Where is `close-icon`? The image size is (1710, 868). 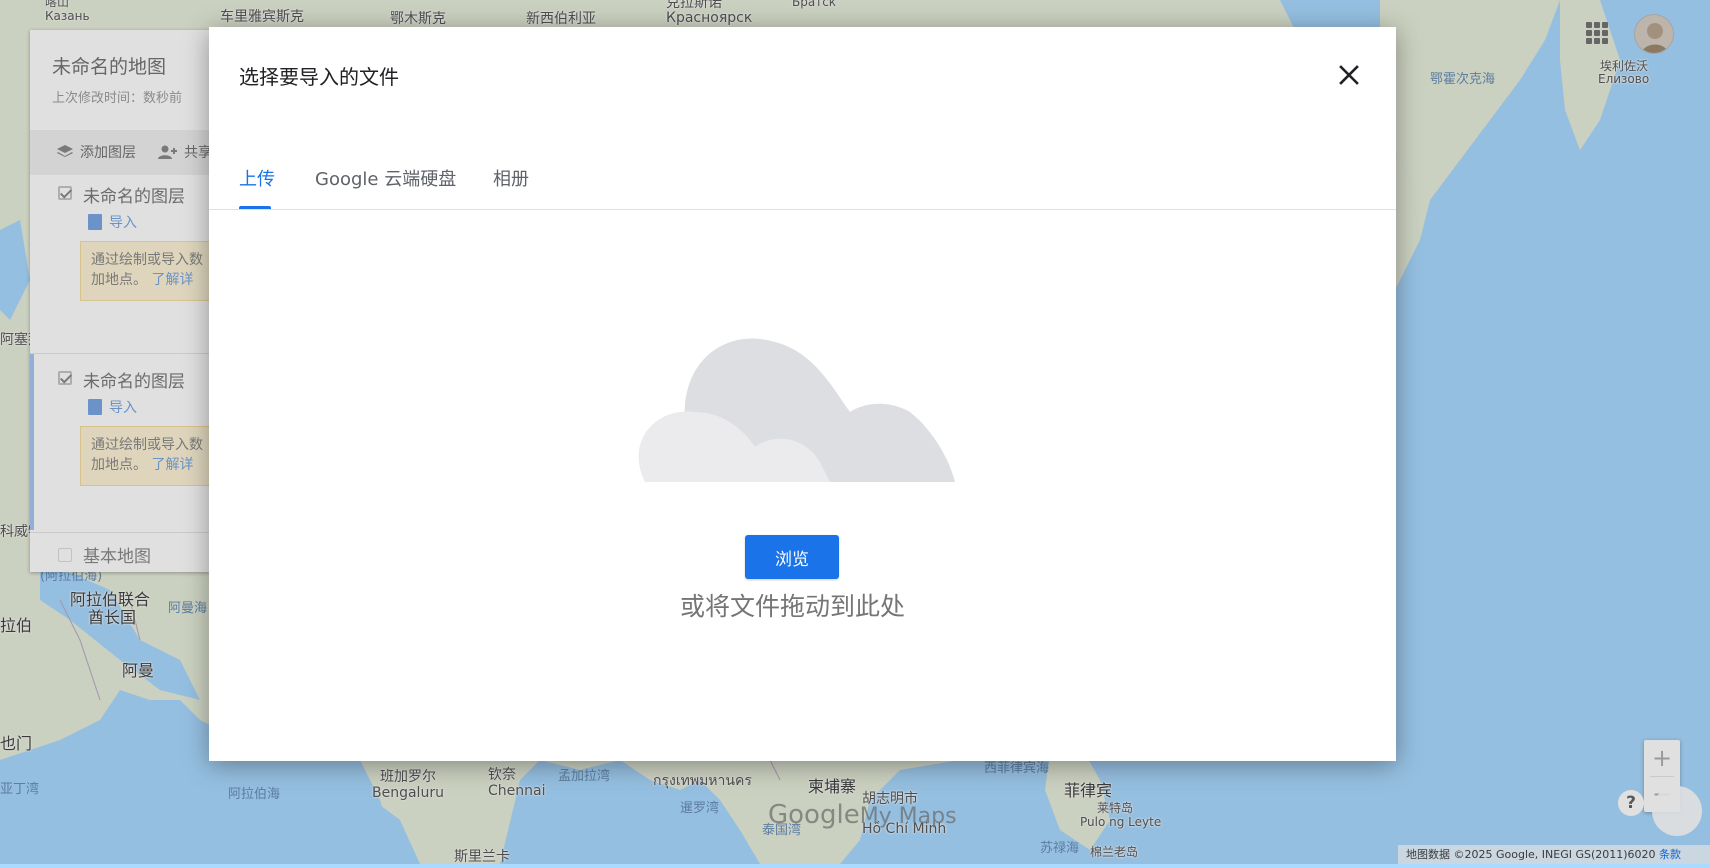 close-icon is located at coordinates (1349, 75).